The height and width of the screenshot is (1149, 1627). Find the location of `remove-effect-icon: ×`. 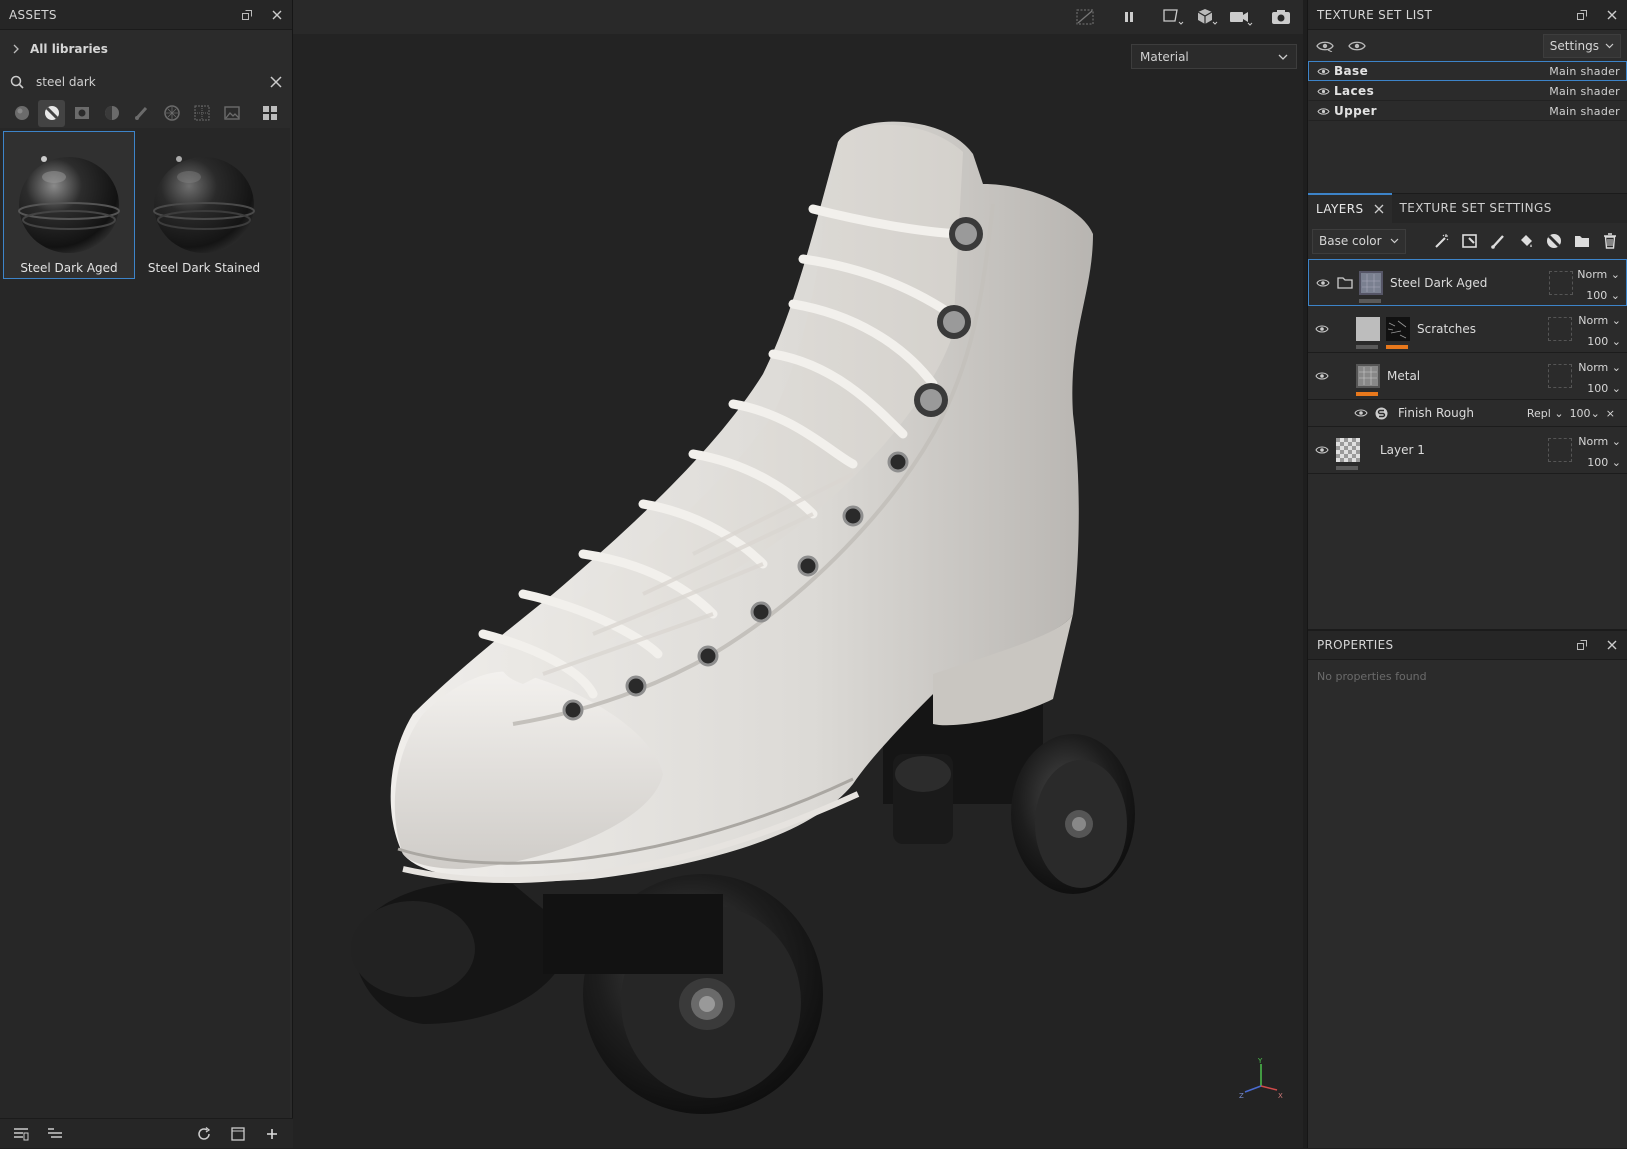

remove-effect-icon: × is located at coordinates (1610, 413).